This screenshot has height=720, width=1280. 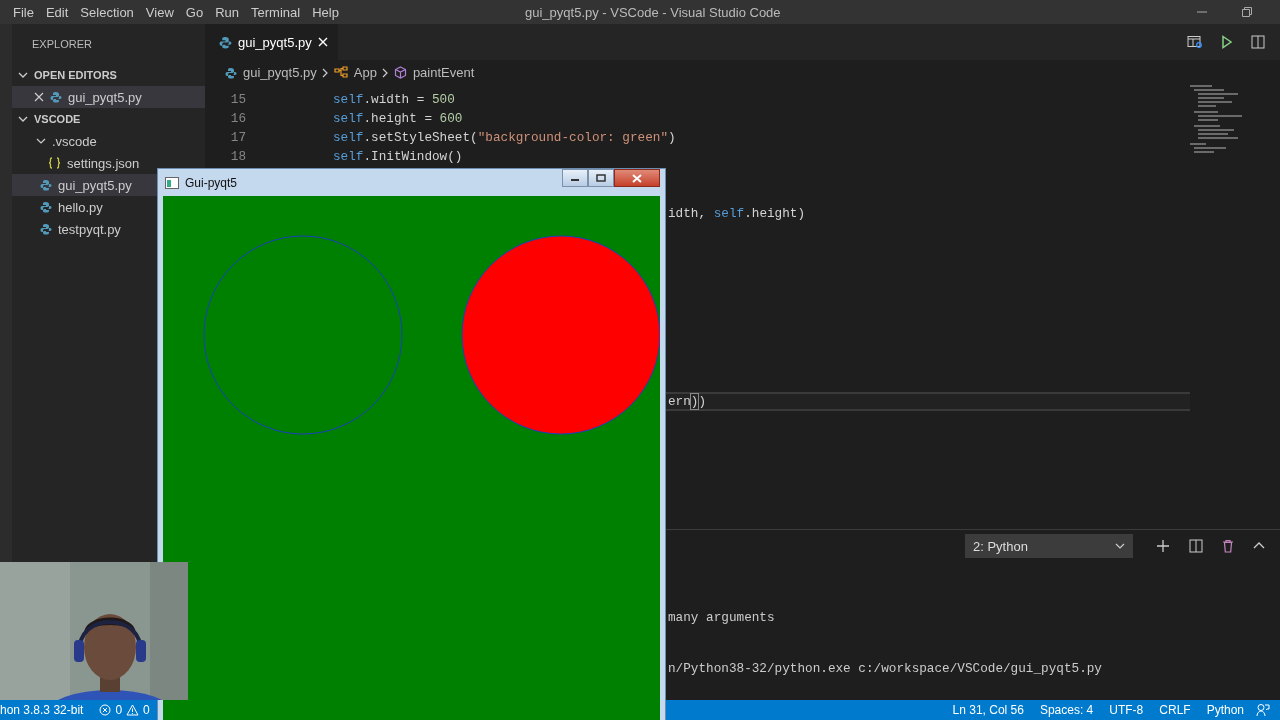 I want to click on section-header: OPEN EDITORS, so click(x=108, y=75).